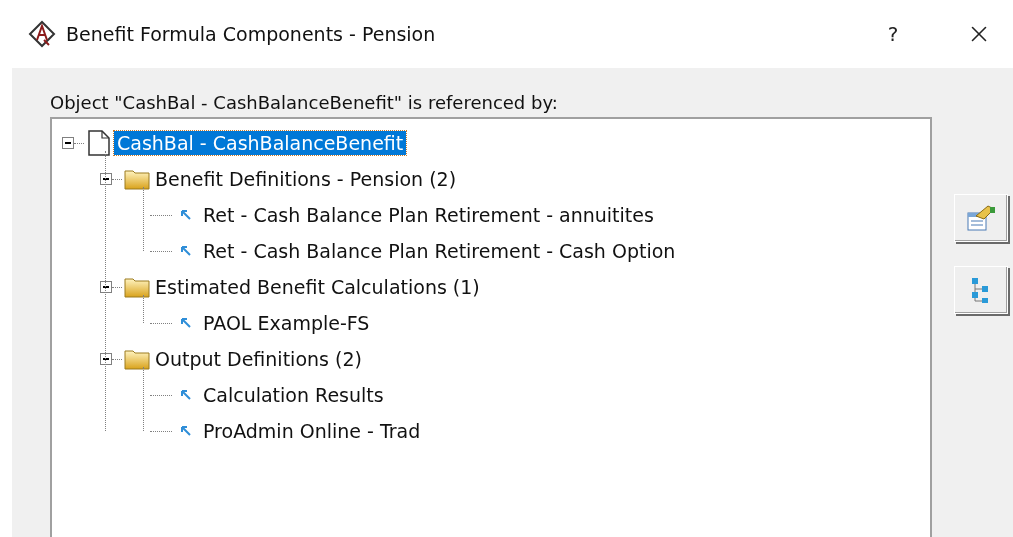 The image size is (1013, 537). What do you see at coordinates (981, 290) in the screenshot?
I see `hierarchy-button` at bounding box center [981, 290].